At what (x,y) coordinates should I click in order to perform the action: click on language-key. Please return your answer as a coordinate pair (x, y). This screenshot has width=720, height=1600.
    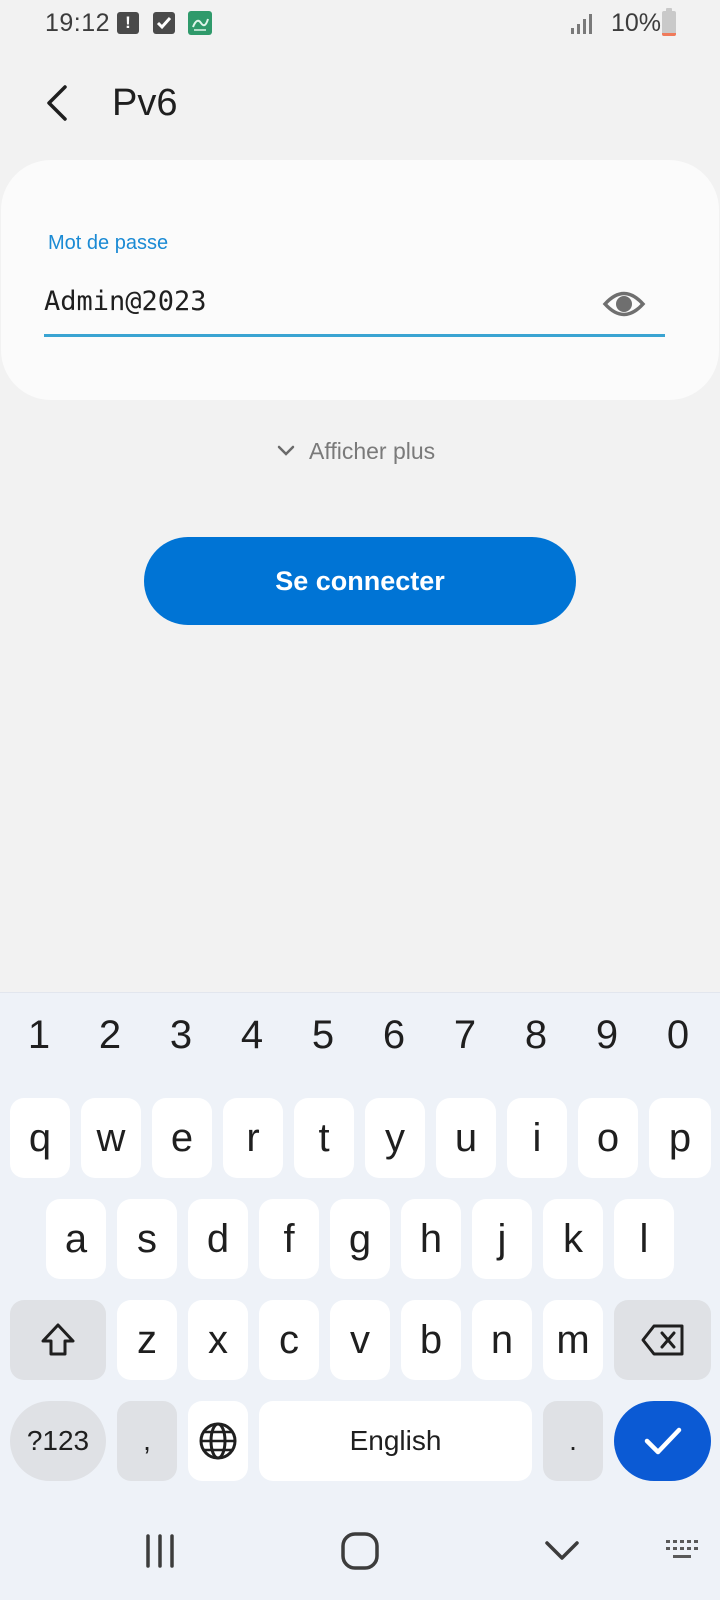
    Looking at the image, I should click on (218, 1441).